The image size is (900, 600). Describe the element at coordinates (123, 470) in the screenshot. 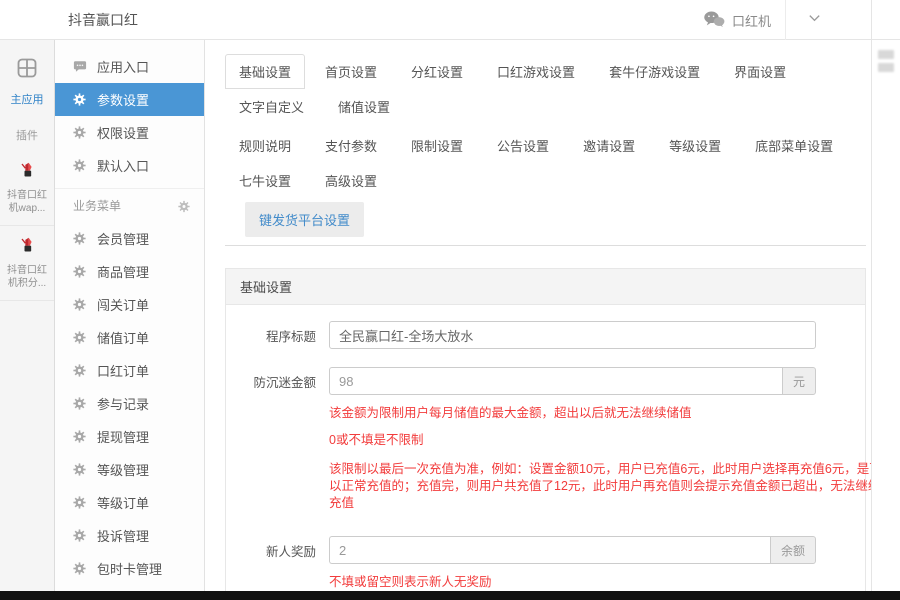

I see `menu-item-label: 等级管理` at that location.